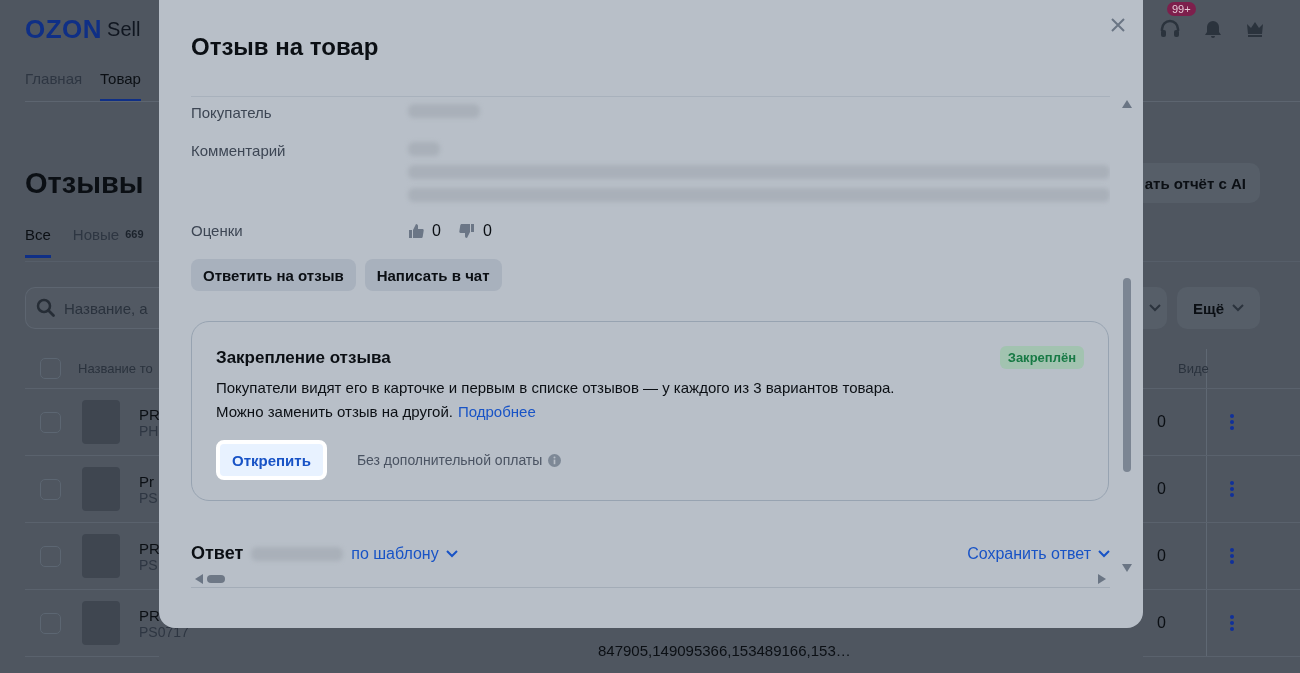 Image resolution: width=1300 pixels, height=673 pixels. What do you see at coordinates (449, 460) in the screenshot?
I see `price-note: Без дополнительной оплаты` at bounding box center [449, 460].